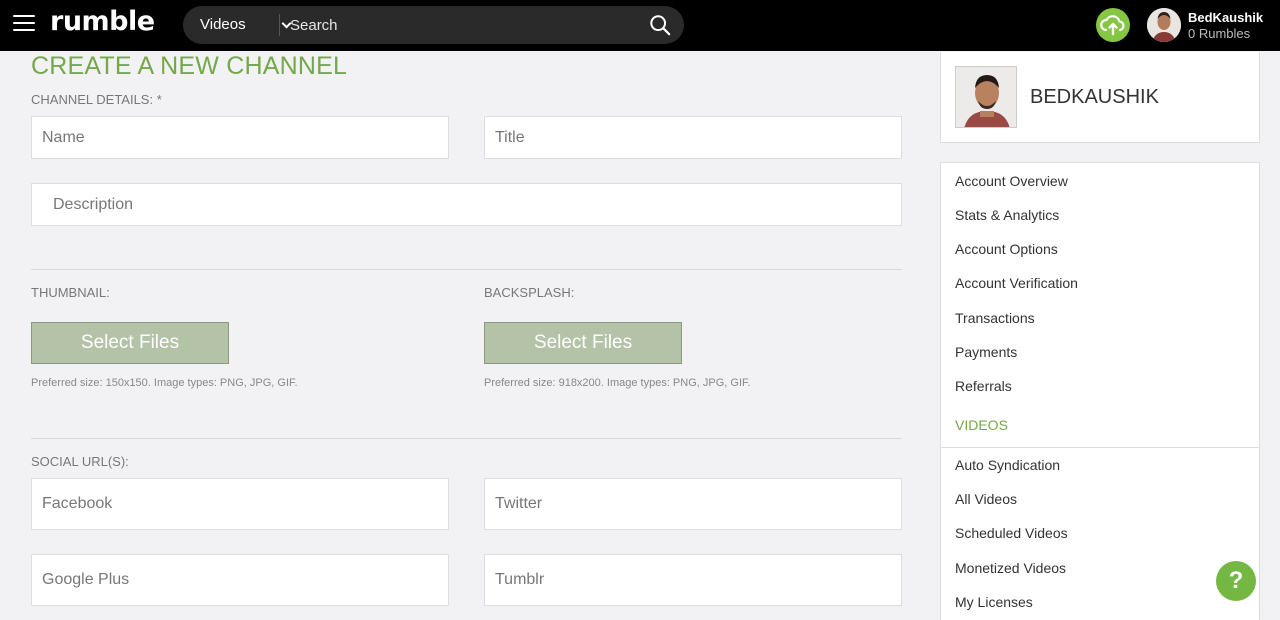  I want to click on search-bar: Videos, so click(433, 25).